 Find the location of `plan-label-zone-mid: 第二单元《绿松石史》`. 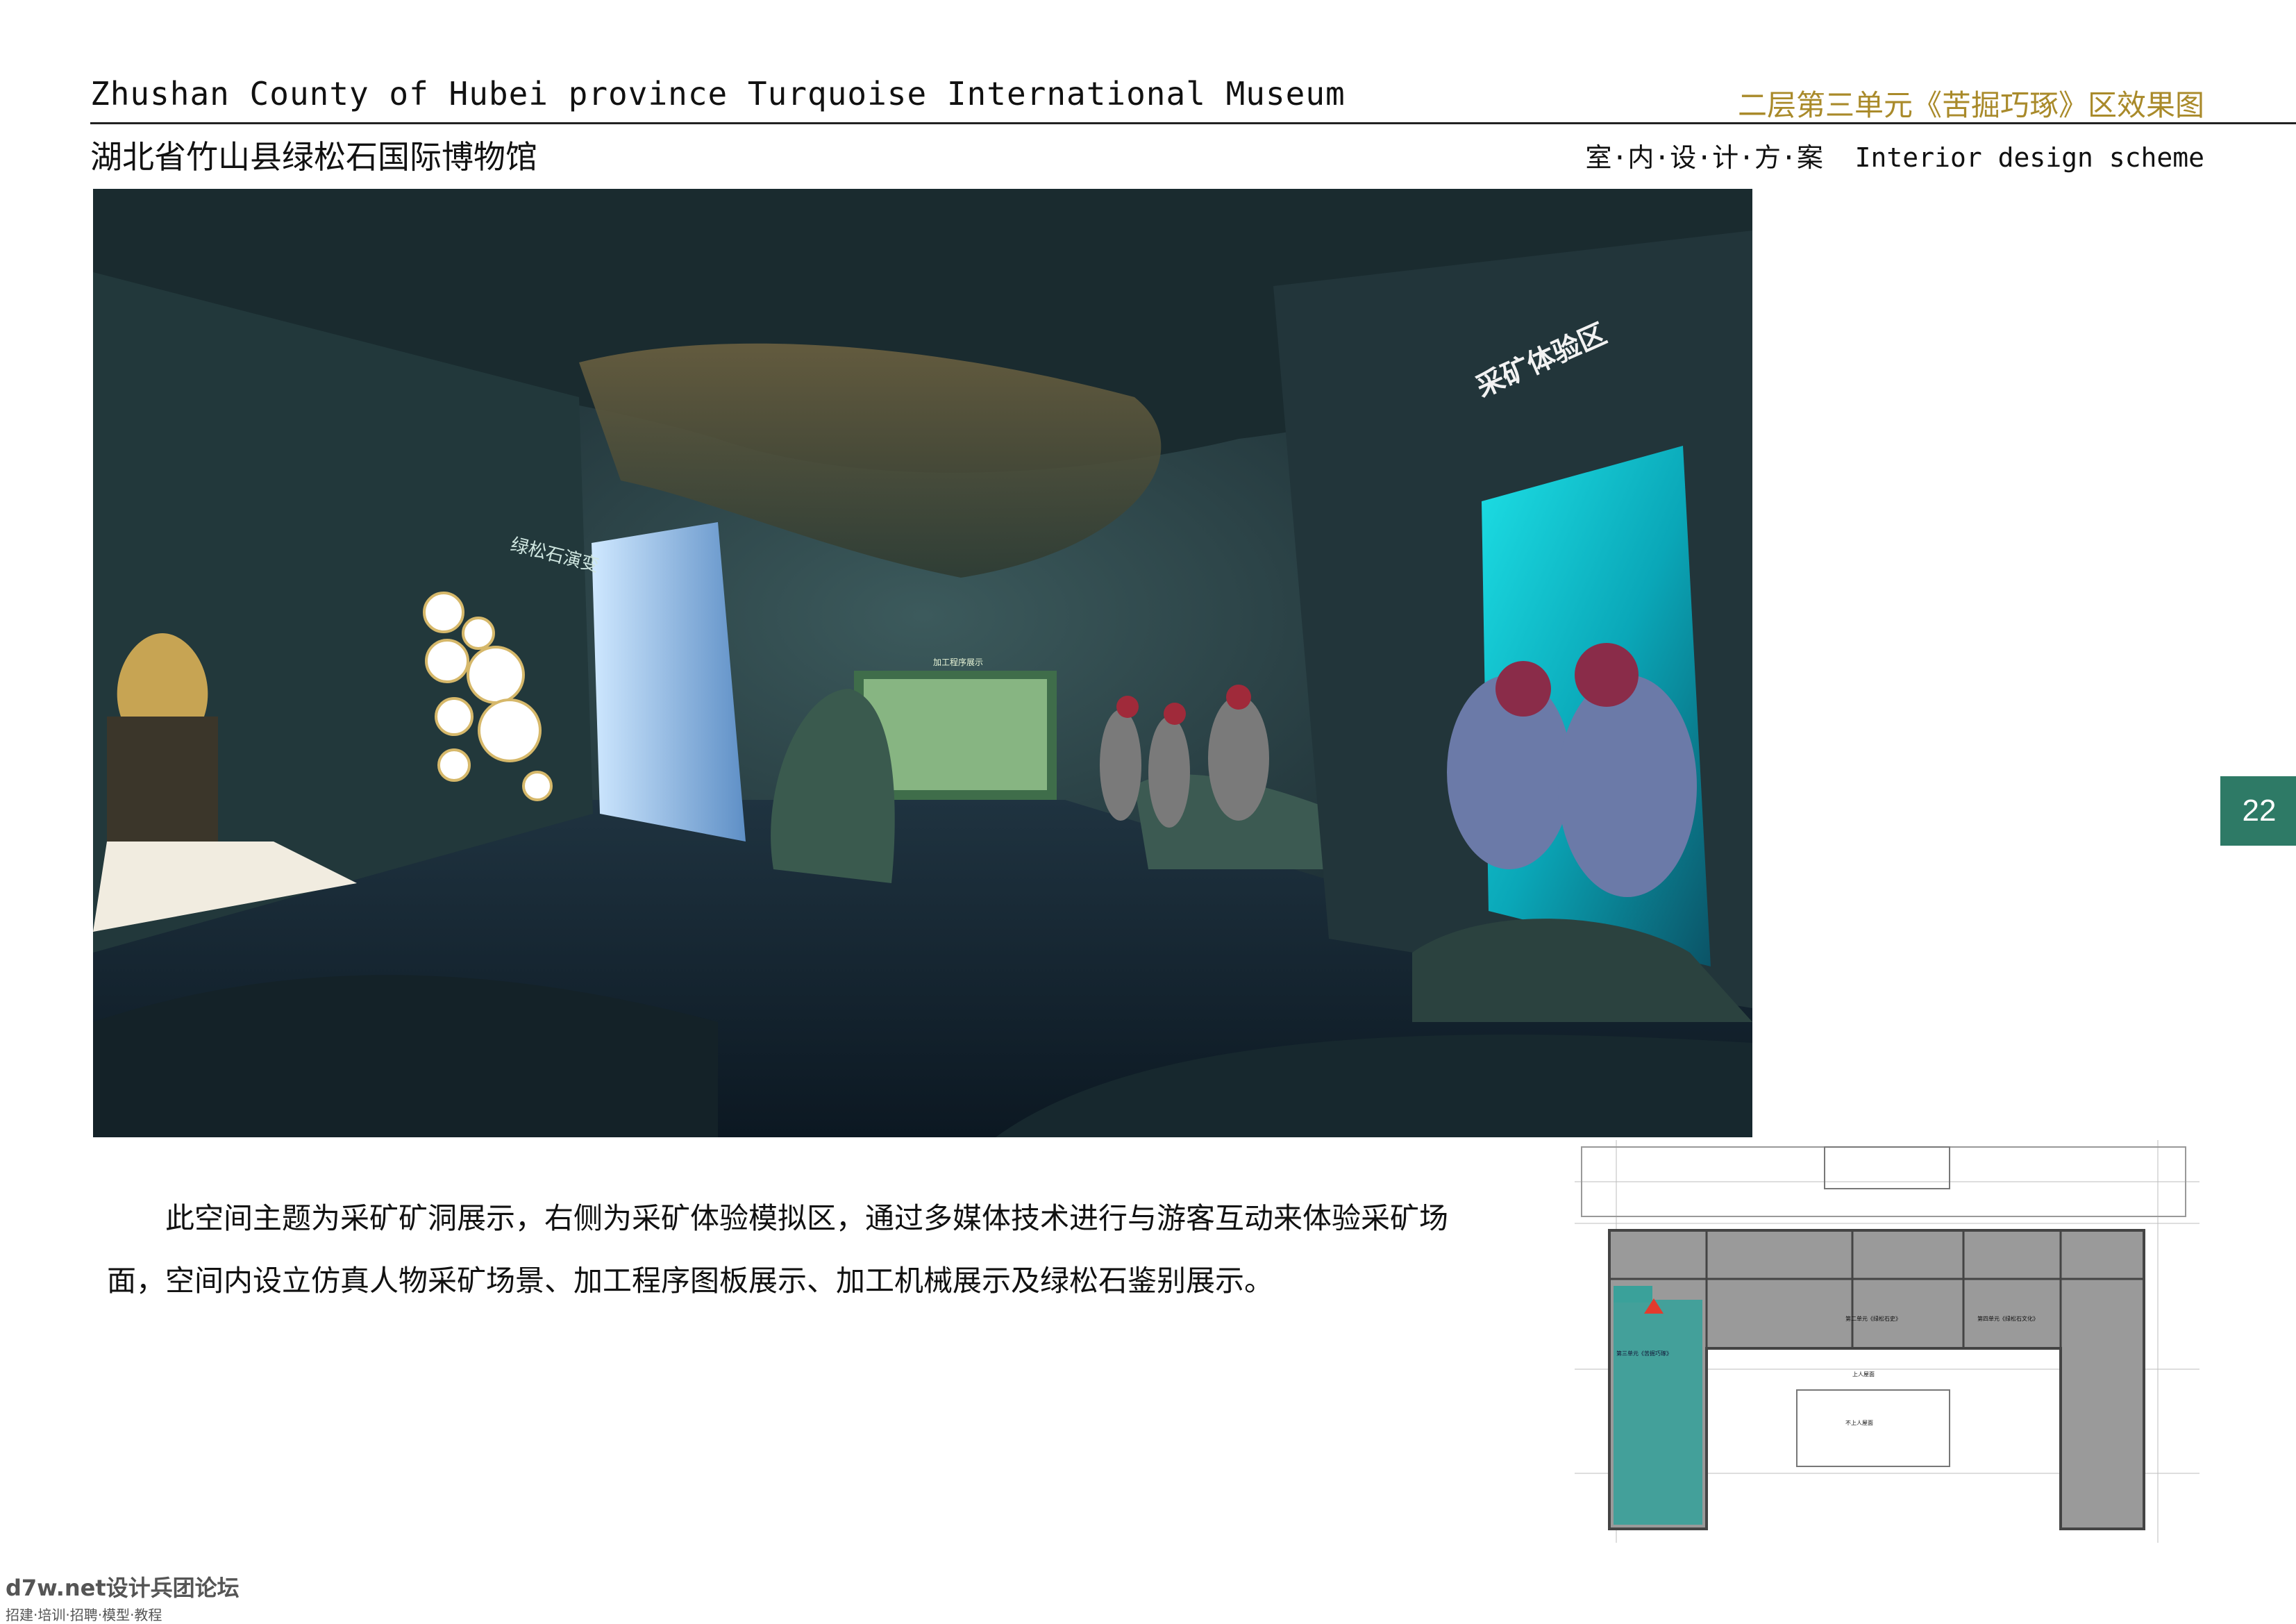

plan-label-zone-mid: 第二单元《绿松石史》 is located at coordinates (1873, 1318).